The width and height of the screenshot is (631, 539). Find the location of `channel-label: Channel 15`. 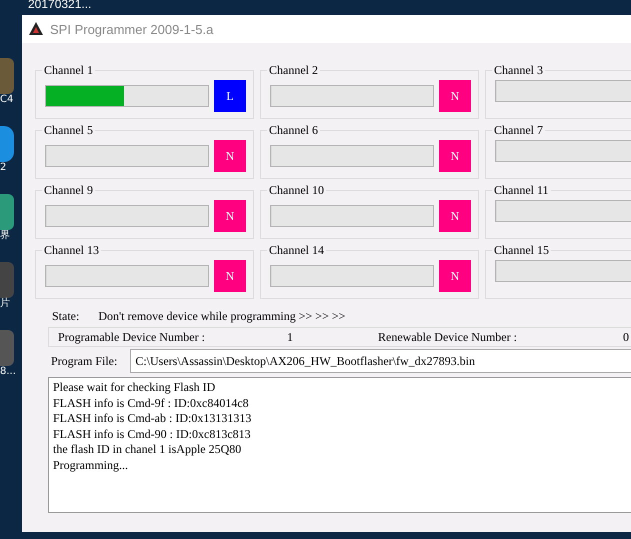

channel-label: Channel 15 is located at coordinates (521, 250).